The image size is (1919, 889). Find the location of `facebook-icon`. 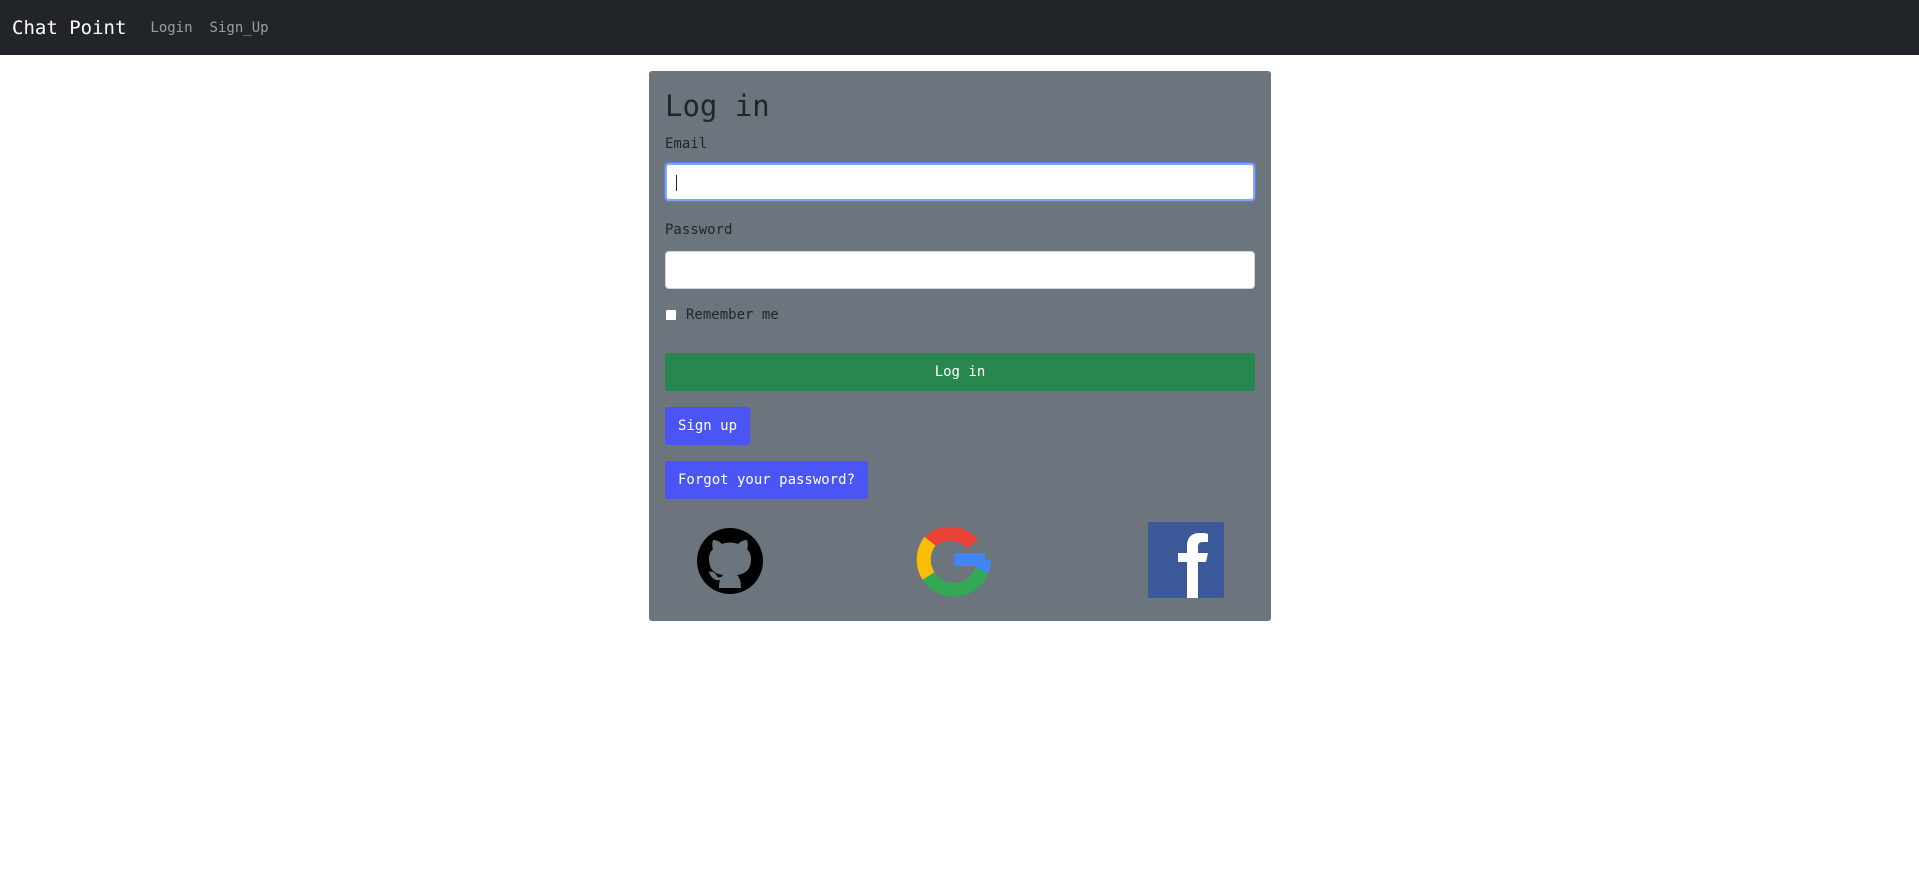

facebook-icon is located at coordinates (1186, 560).